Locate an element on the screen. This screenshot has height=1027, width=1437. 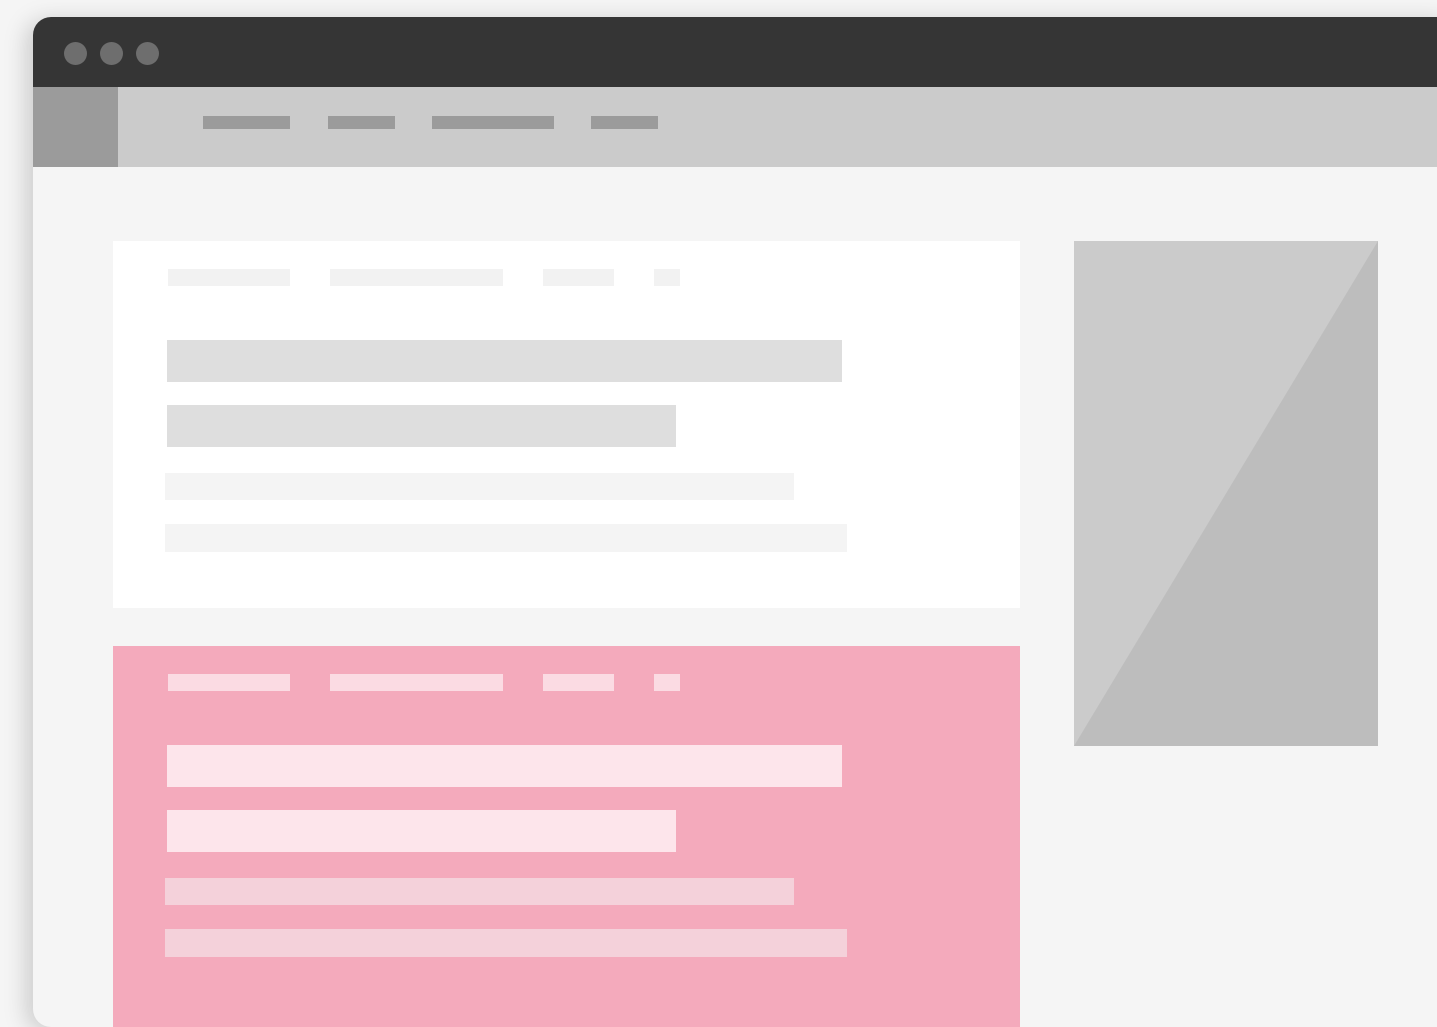
window-titlebar is located at coordinates (735, 52).